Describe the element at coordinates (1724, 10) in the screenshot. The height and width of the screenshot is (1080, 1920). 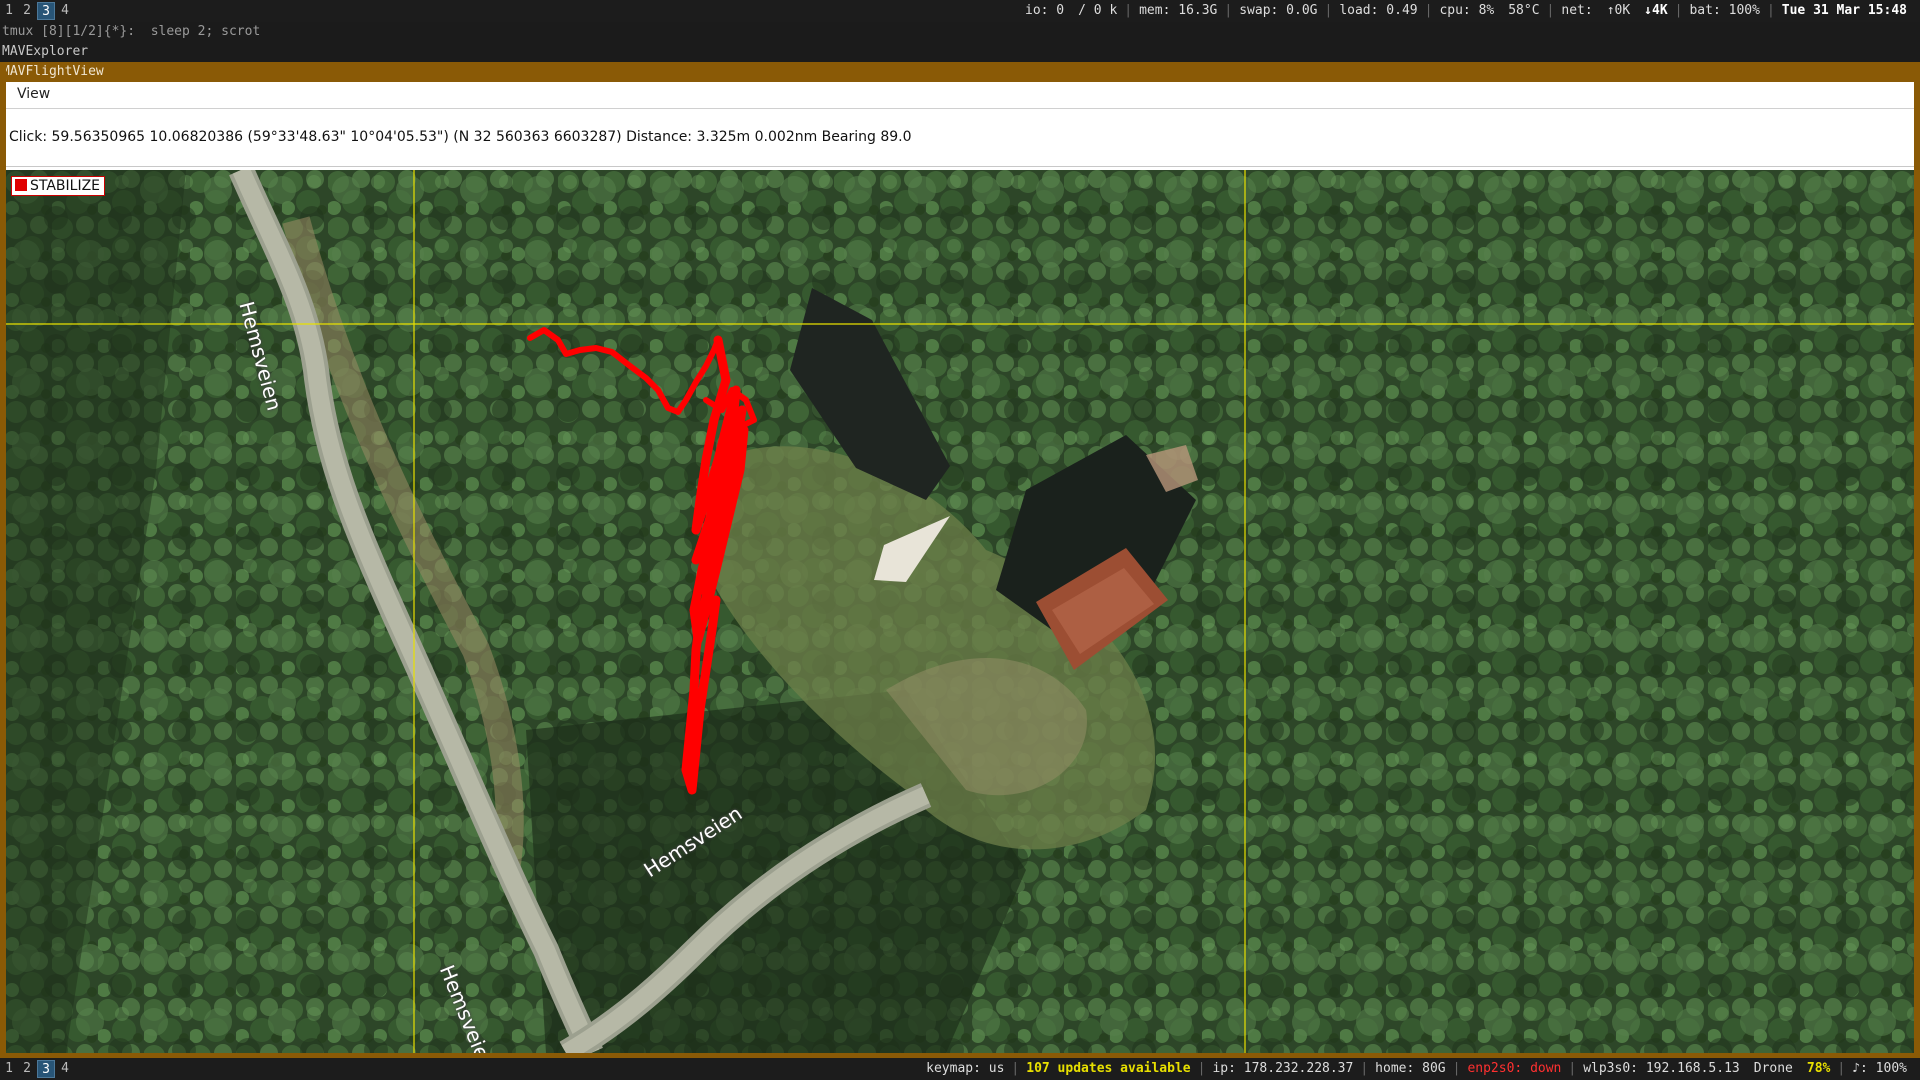
I see `battery-status: bat: 100%` at that location.